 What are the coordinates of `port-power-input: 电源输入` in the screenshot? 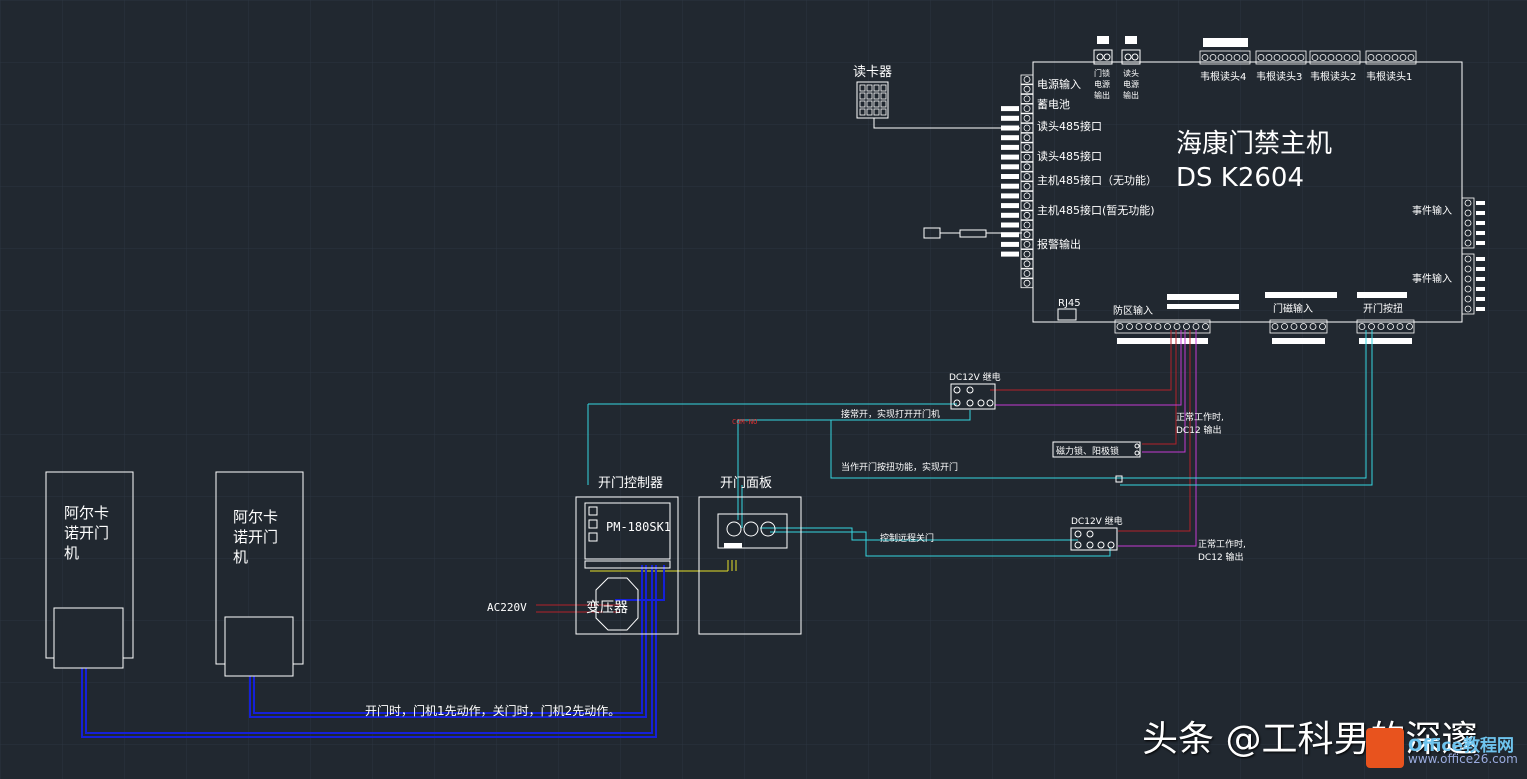 It's located at (1059, 84).